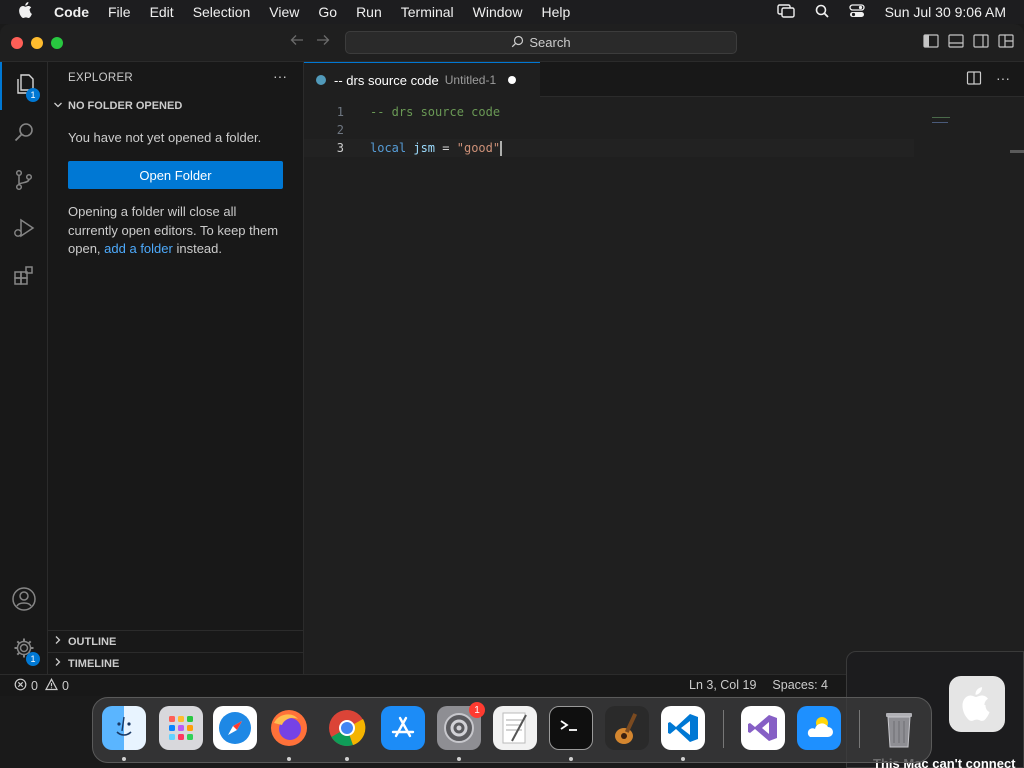  I want to click on dock-settings-badge: 1, so click(477, 710).